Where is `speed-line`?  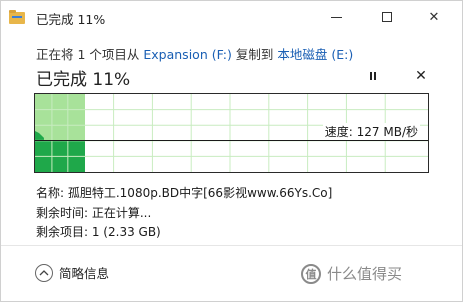 speed-line is located at coordinates (231, 140).